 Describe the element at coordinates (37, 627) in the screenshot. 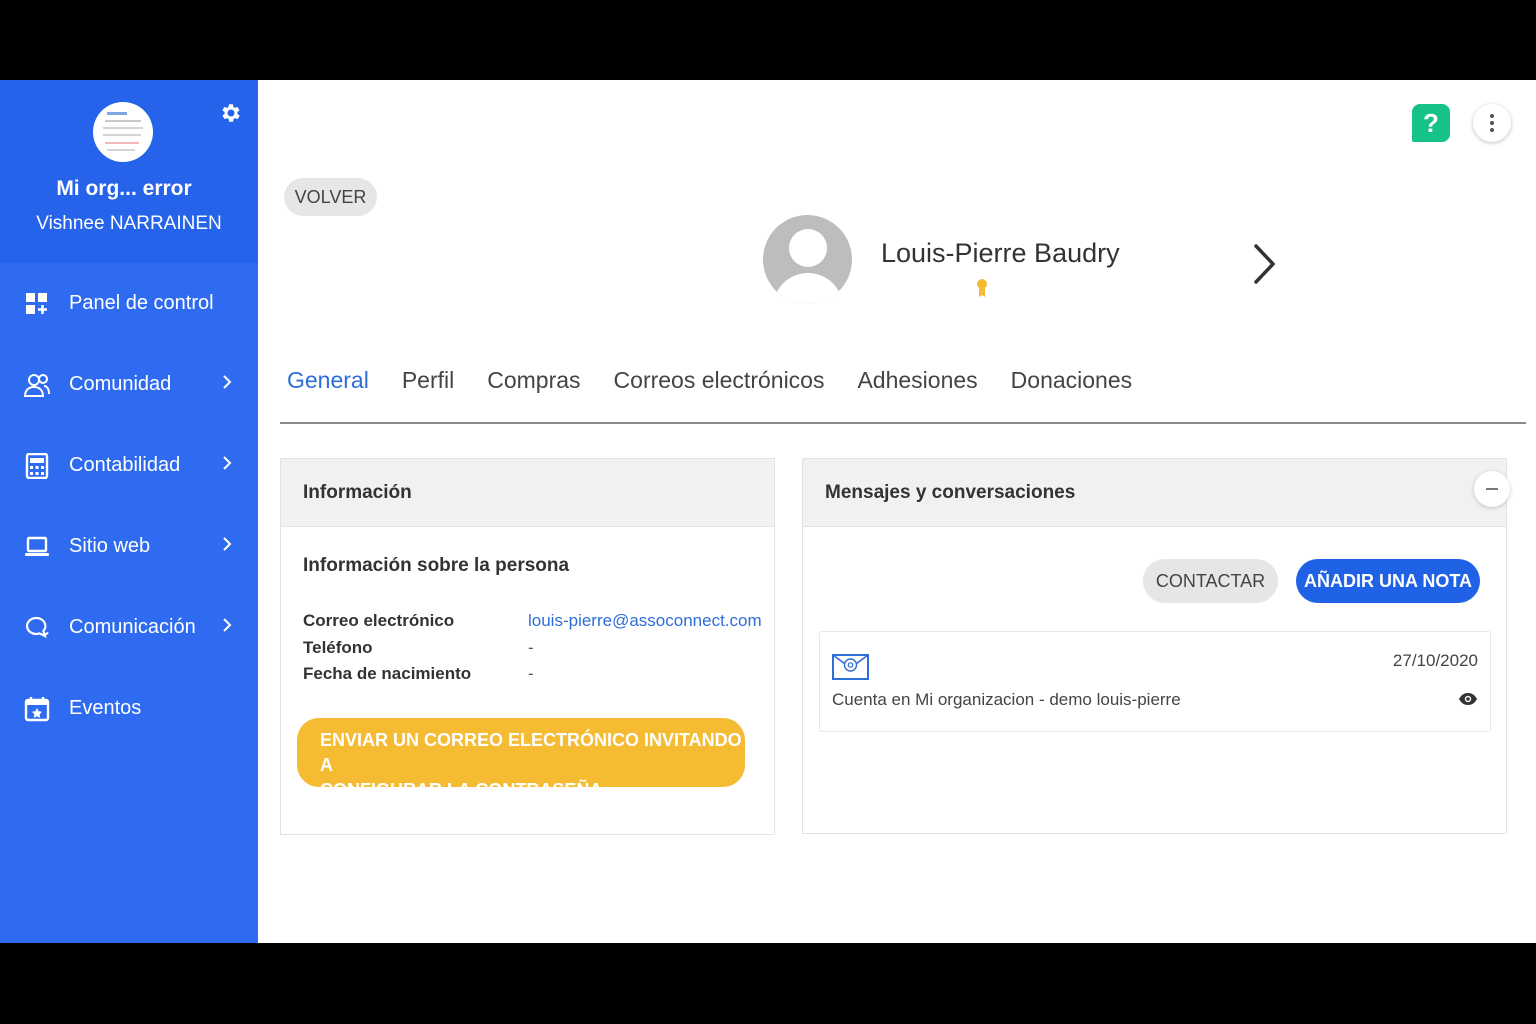

I see `chat-icon` at that location.